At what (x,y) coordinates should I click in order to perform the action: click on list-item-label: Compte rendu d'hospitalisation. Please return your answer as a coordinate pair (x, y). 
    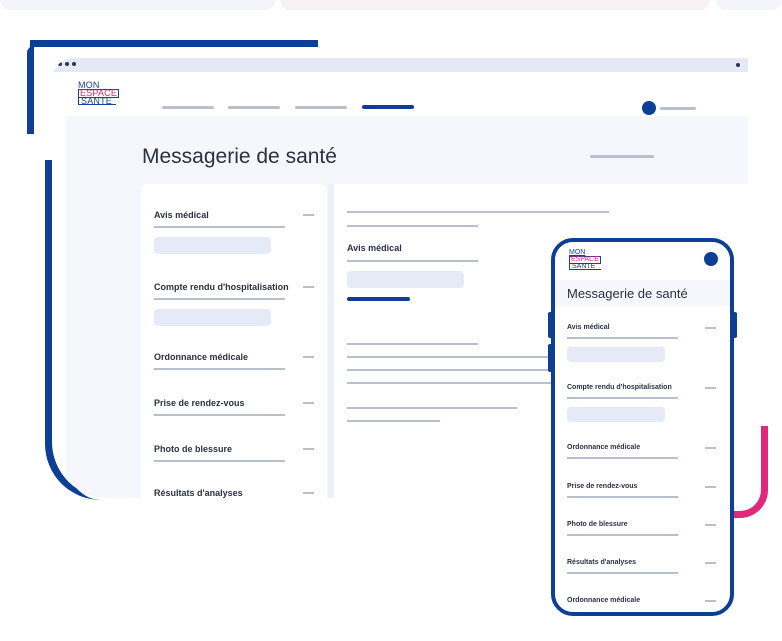
    Looking at the image, I should click on (221, 287).